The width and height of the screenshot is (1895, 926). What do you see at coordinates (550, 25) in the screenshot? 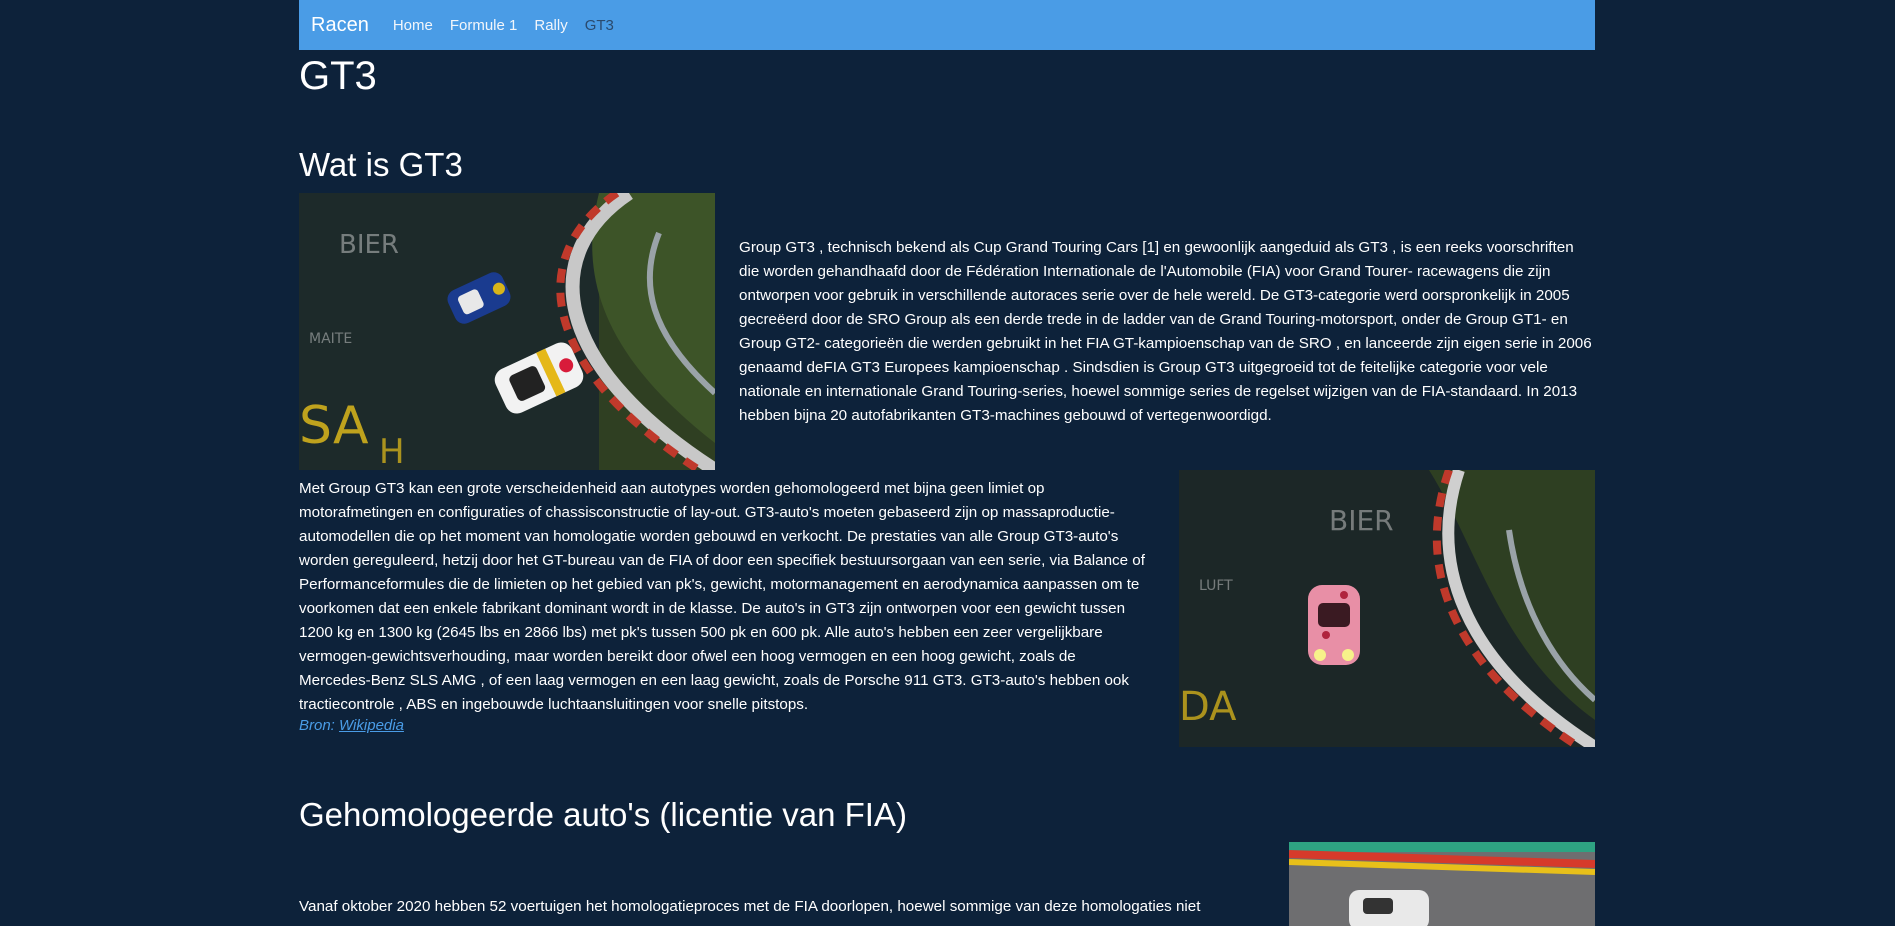
I see `nav-link-rally: Rally` at bounding box center [550, 25].